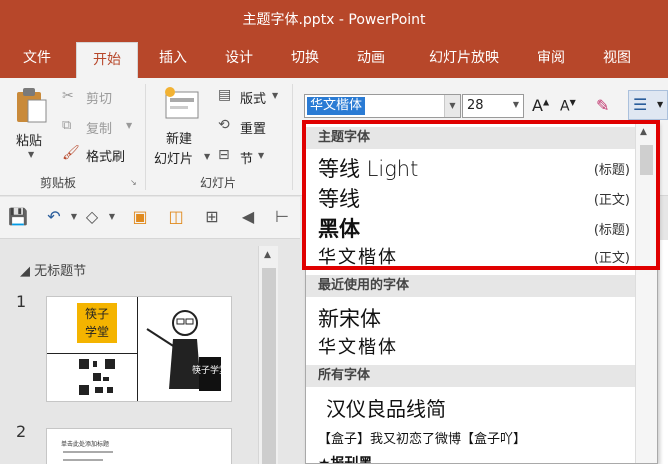 The image size is (668, 464). What do you see at coordinates (218, 183) in the screenshot?
I see `slides-group-label: 幻灯片` at bounding box center [218, 183].